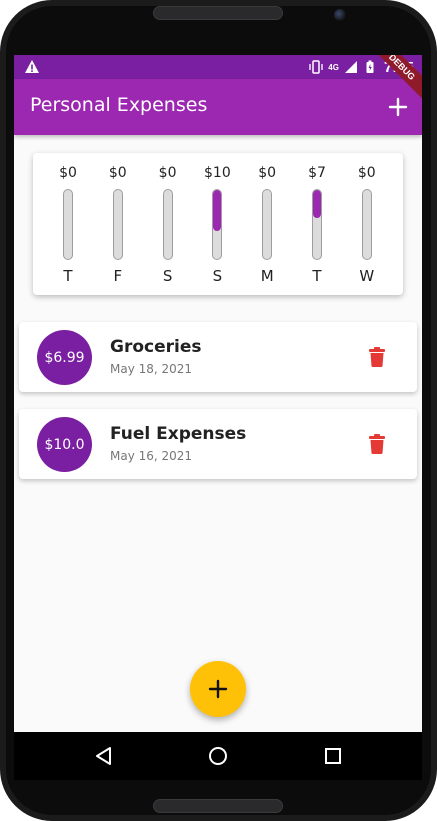 The width and height of the screenshot is (437, 821). I want to click on bottom-speaker, so click(218, 806).